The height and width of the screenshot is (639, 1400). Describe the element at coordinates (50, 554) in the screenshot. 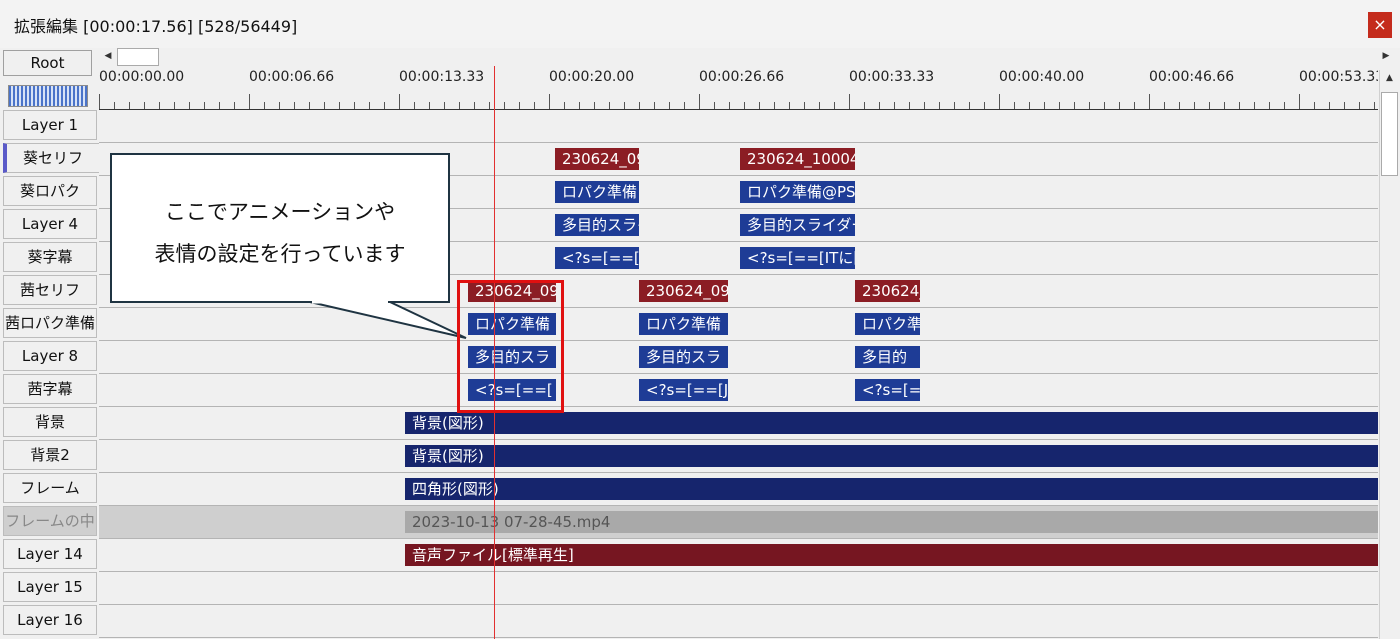

I see `layer-label-14: Layer 14` at that location.